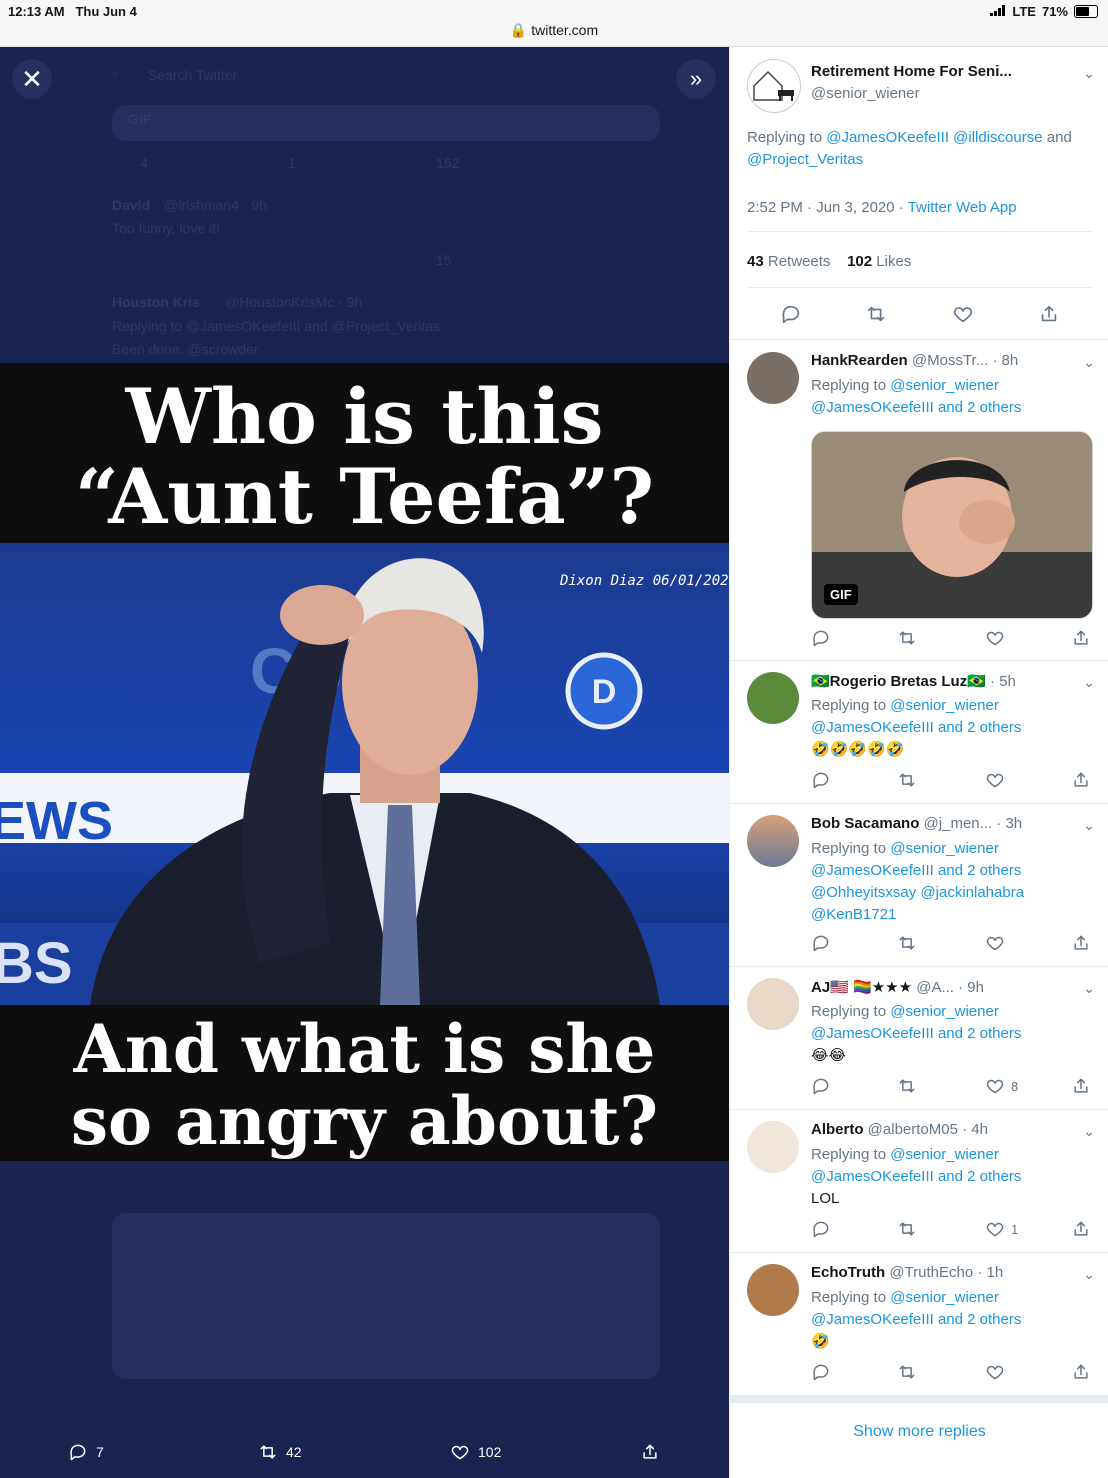 This screenshot has width=1108, height=1478. I want to click on retweets-count: 43, so click(755, 261).